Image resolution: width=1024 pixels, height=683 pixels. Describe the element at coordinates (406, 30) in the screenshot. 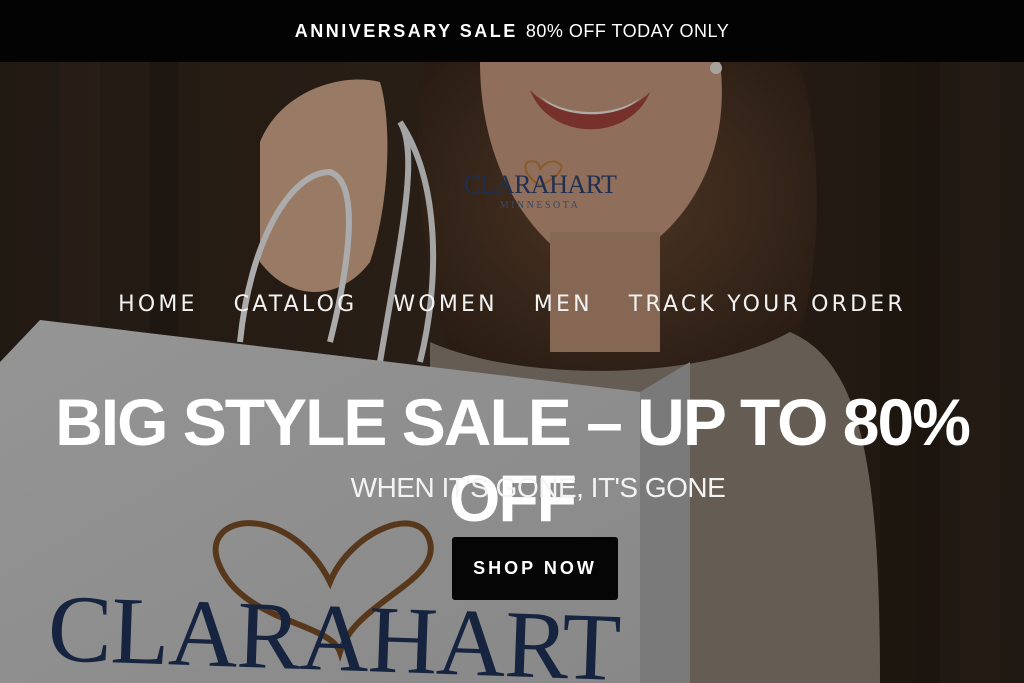

I see `announcement-strong-text: ANNIVERSARY SALE` at that location.